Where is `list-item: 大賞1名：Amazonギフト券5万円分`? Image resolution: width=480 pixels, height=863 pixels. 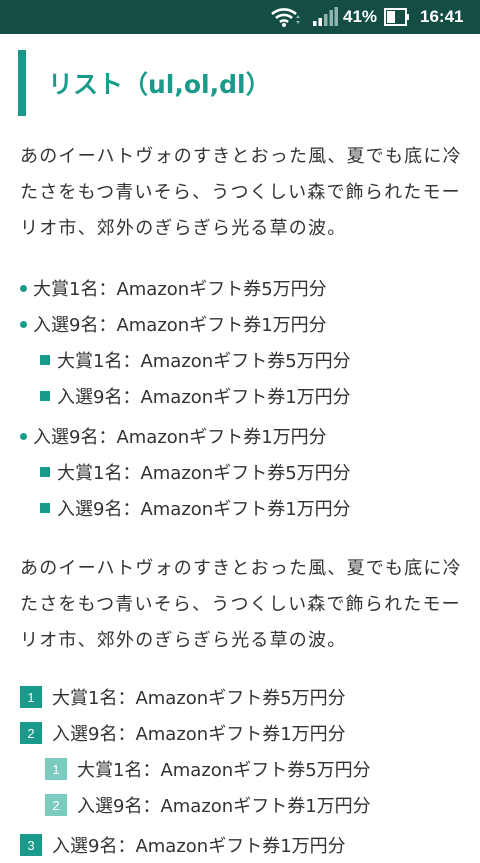 list-item: 大賞1名：Amazonギフト券5万円分 is located at coordinates (173, 288).